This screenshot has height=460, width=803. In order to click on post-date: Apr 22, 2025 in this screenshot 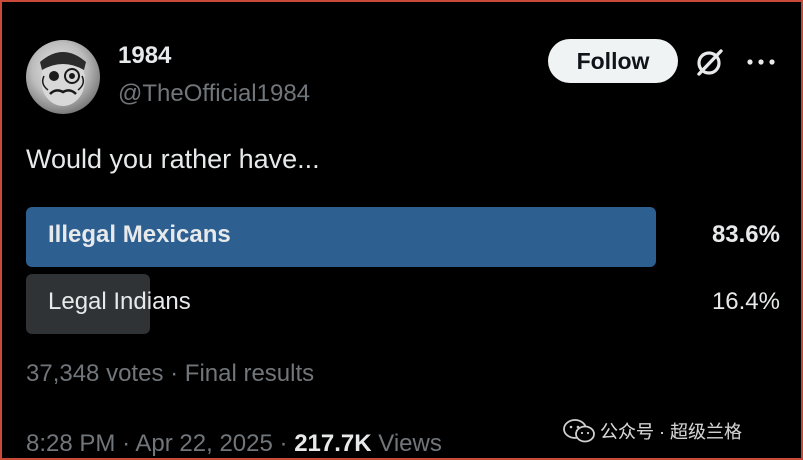, I will do `click(203, 443)`.